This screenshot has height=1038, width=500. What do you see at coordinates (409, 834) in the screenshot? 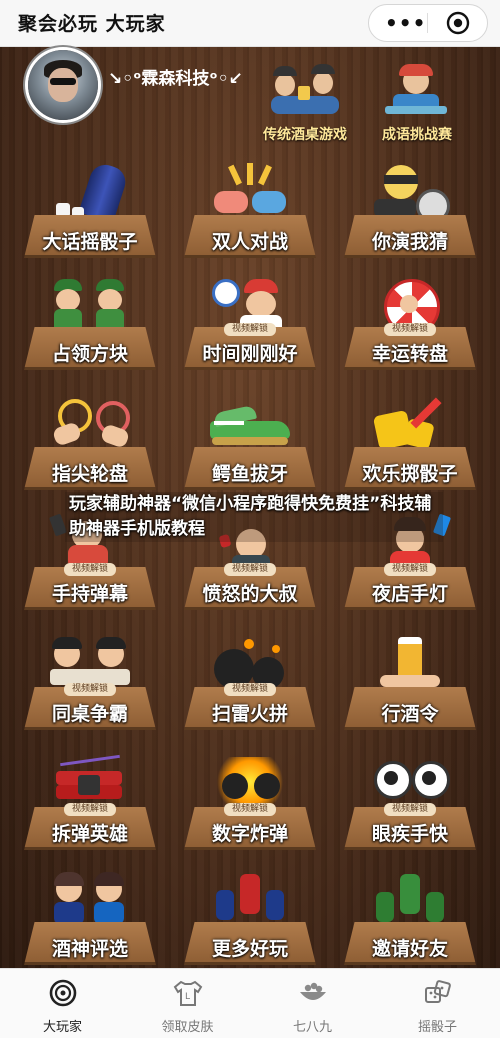
I see `game-label: 眼疾手快` at bounding box center [409, 834].